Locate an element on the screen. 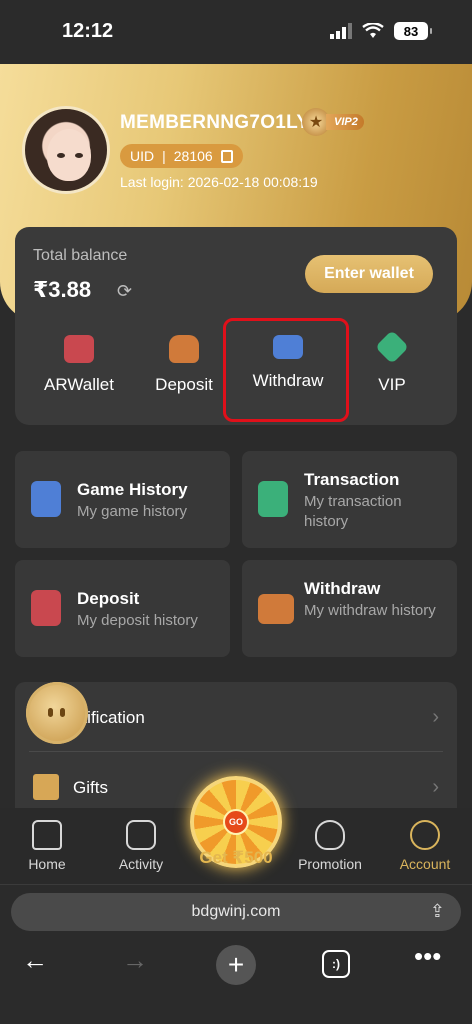  tile-title: Transaction is located at coordinates (352, 479).